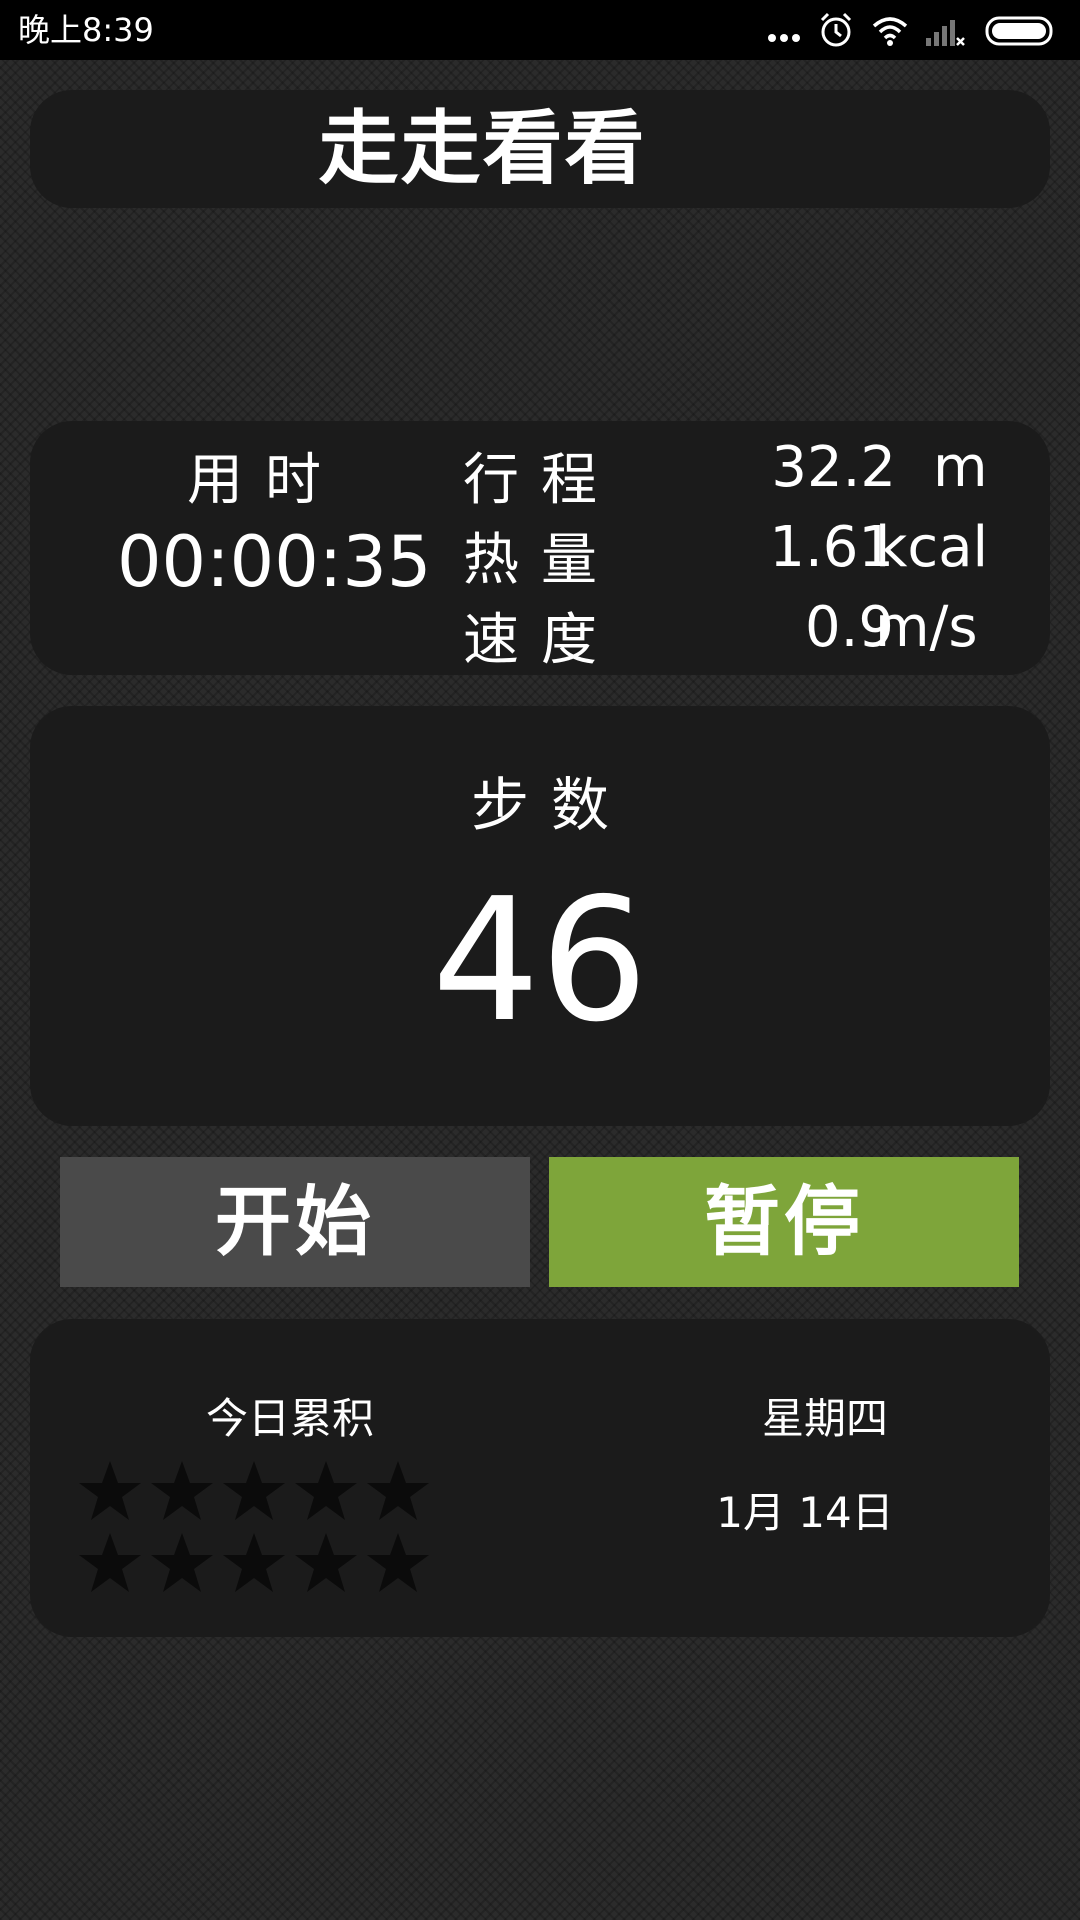  What do you see at coordinates (289, 1418) in the screenshot?
I see `cumulative-label: 今日累积` at bounding box center [289, 1418].